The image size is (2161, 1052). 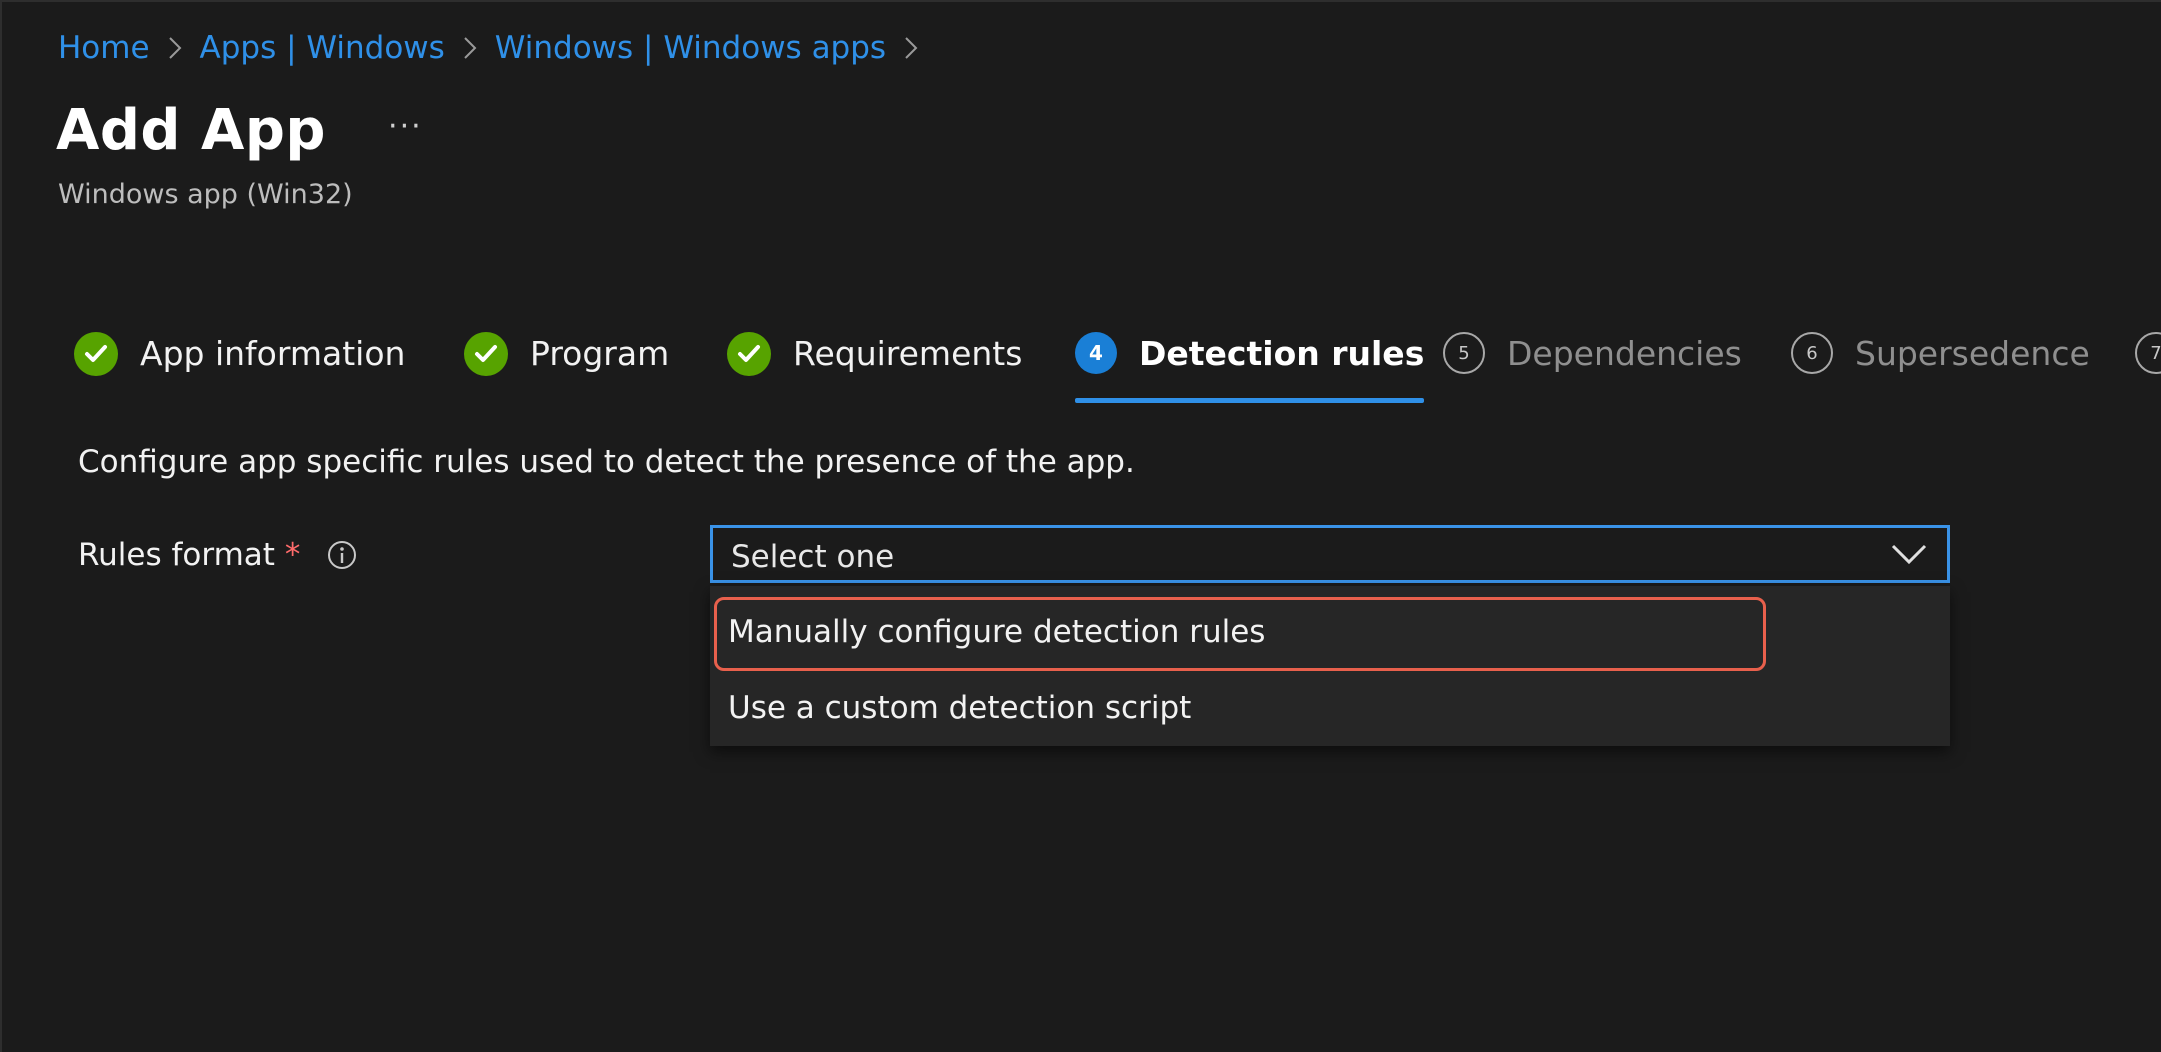 What do you see at coordinates (1464, 353) in the screenshot?
I see `step-number-icon: 5` at bounding box center [1464, 353].